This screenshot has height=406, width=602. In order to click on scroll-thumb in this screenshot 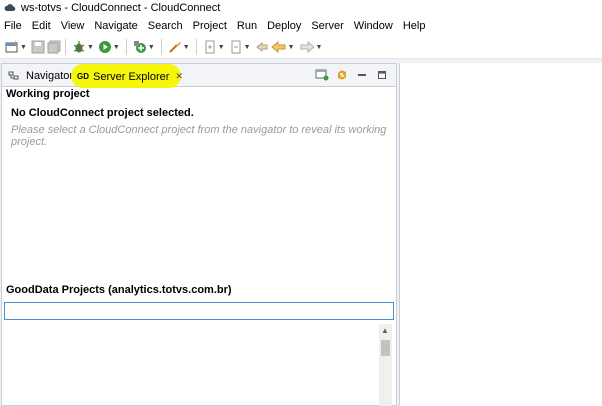, I will do `click(385, 348)`.